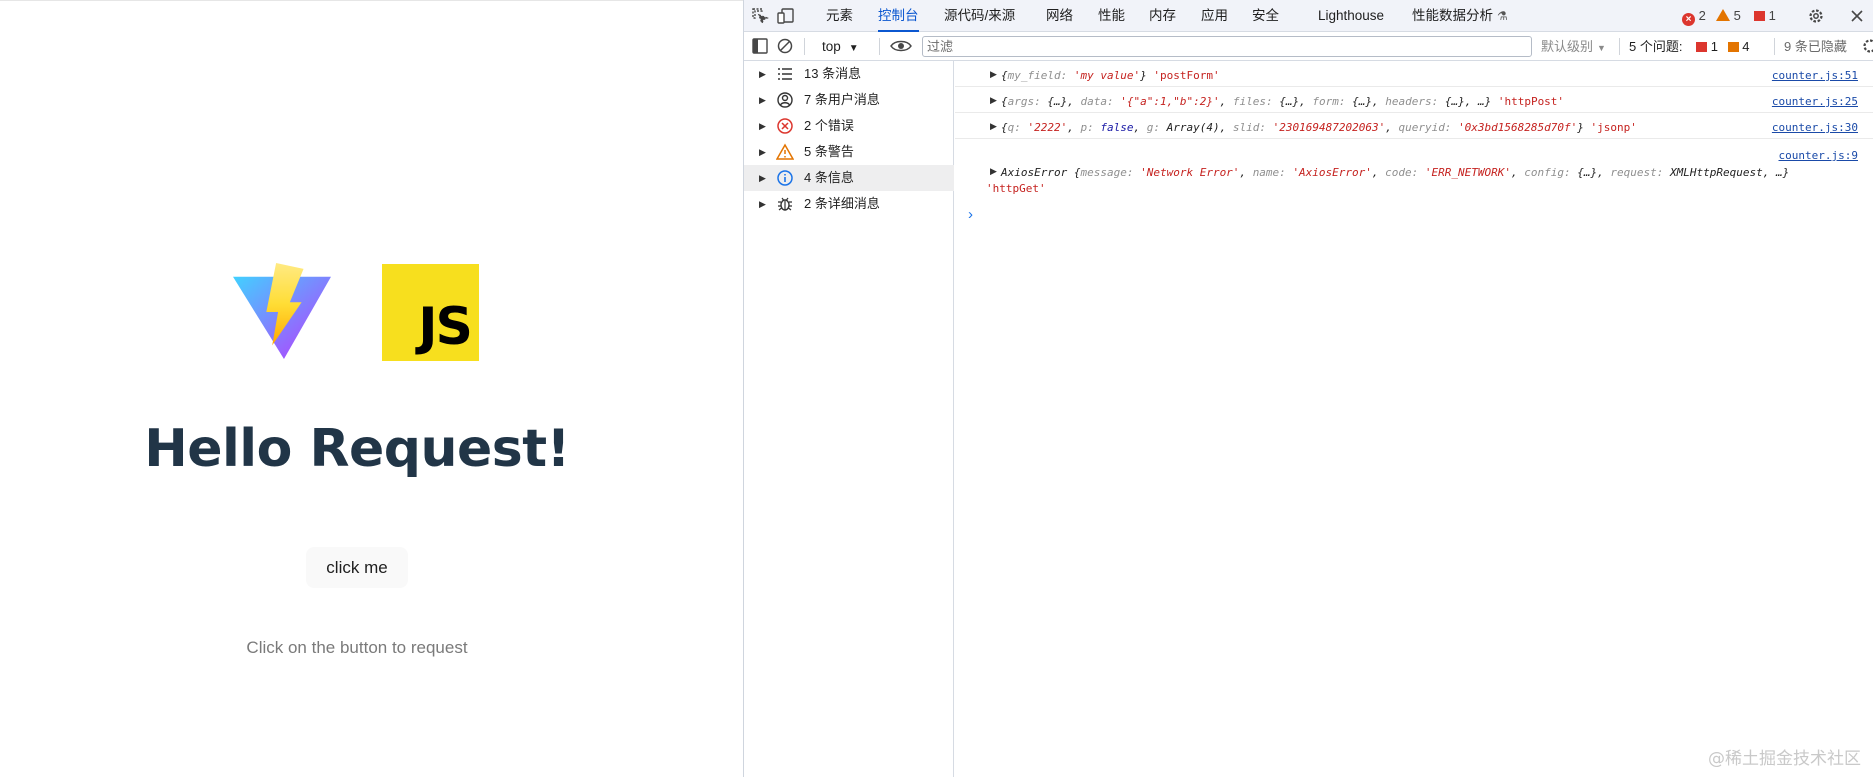 Image resolution: width=1873 pixels, height=777 pixels. Describe the element at coordinates (1737, 15) in the screenshot. I see `warning-count: 5` at that location.